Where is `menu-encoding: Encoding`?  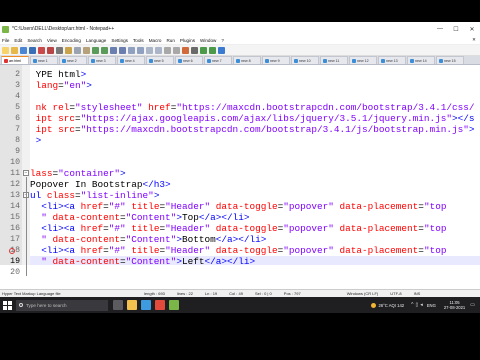 menu-encoding: Encoding is located at coordinates (71, 40).